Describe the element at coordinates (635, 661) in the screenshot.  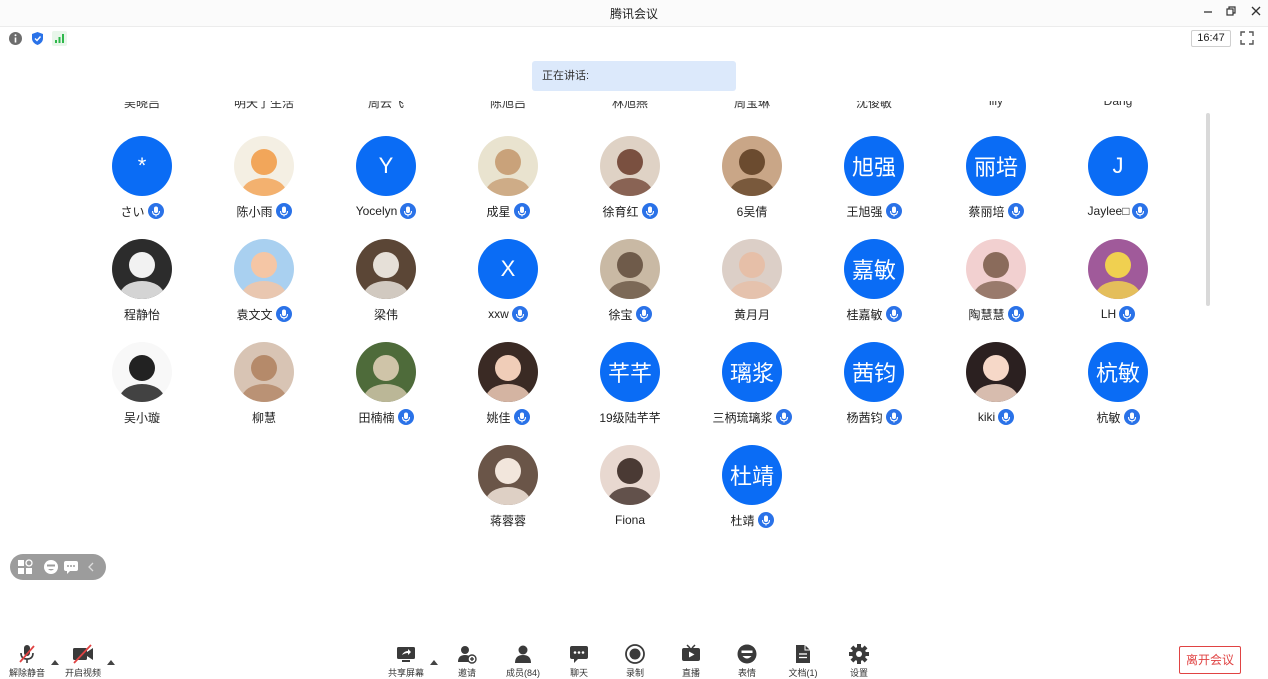
I see `record-button: 录制` at that location.